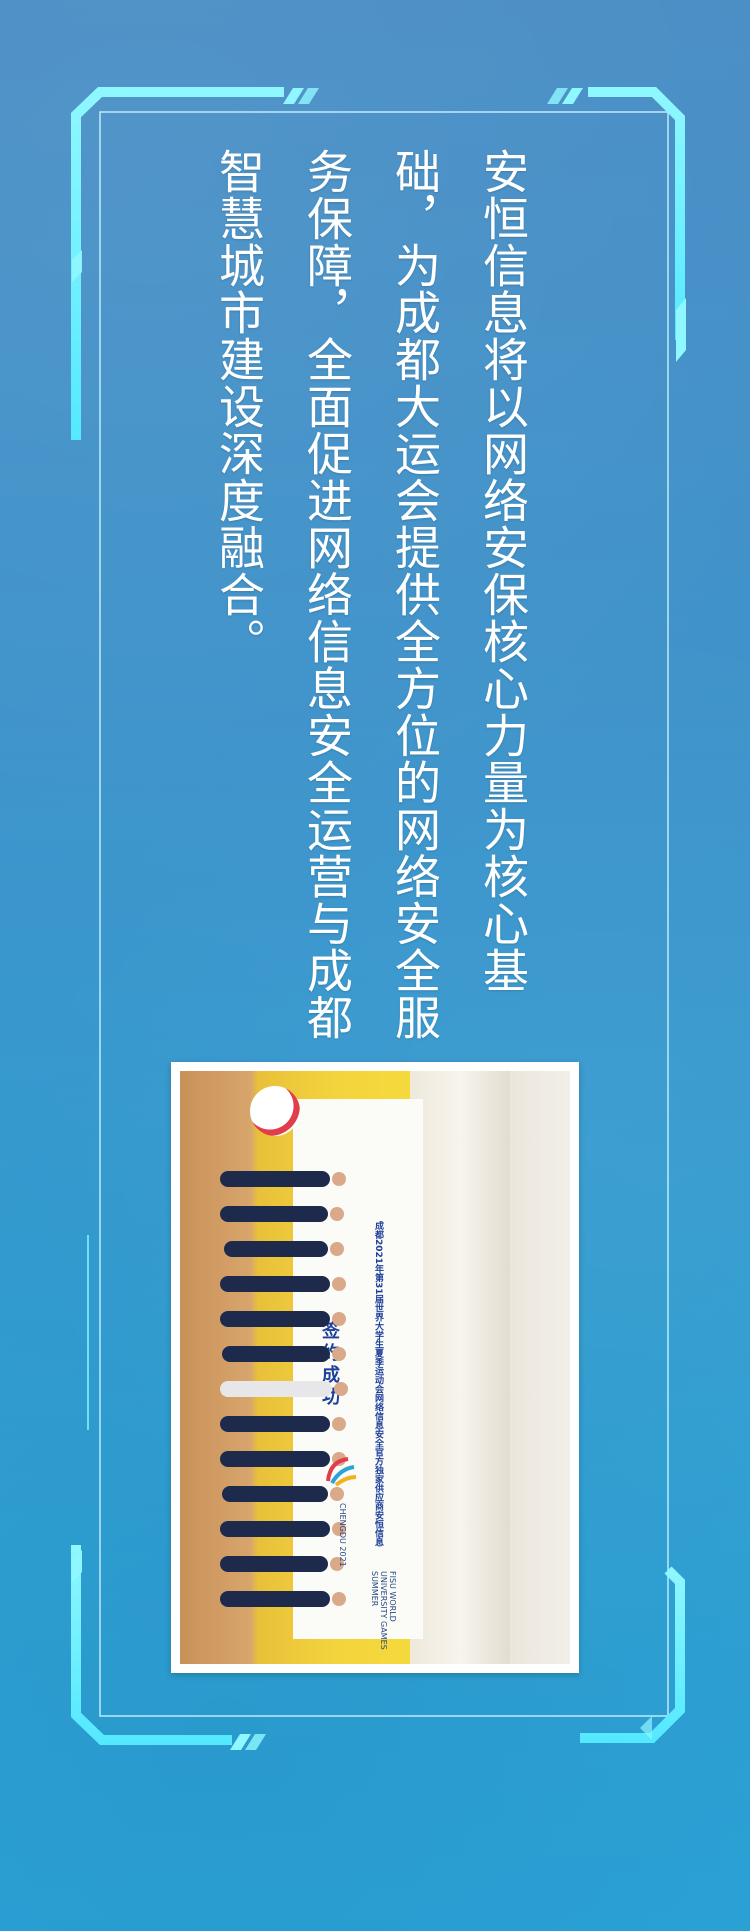 This screenshot has width=750, height=1931. What do you see at coordinates (341, 1472) in the screenshot?
I see `universiade-logo-icon` at bounding box center [341, 1472].